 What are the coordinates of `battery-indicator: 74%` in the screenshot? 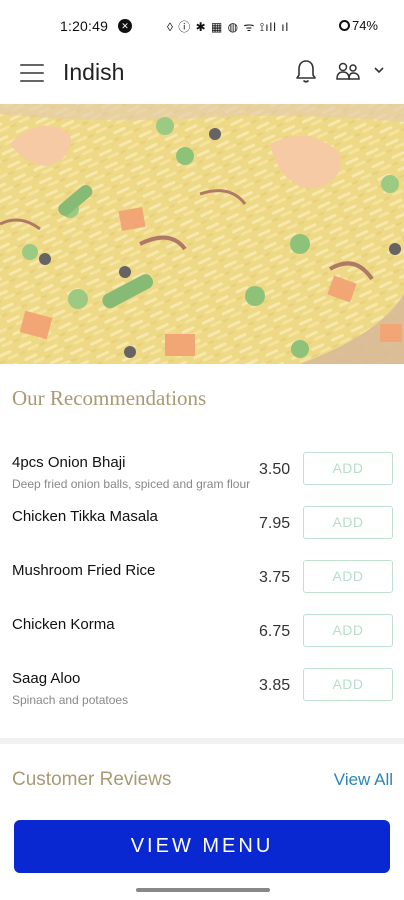 It's located at (358, 25).